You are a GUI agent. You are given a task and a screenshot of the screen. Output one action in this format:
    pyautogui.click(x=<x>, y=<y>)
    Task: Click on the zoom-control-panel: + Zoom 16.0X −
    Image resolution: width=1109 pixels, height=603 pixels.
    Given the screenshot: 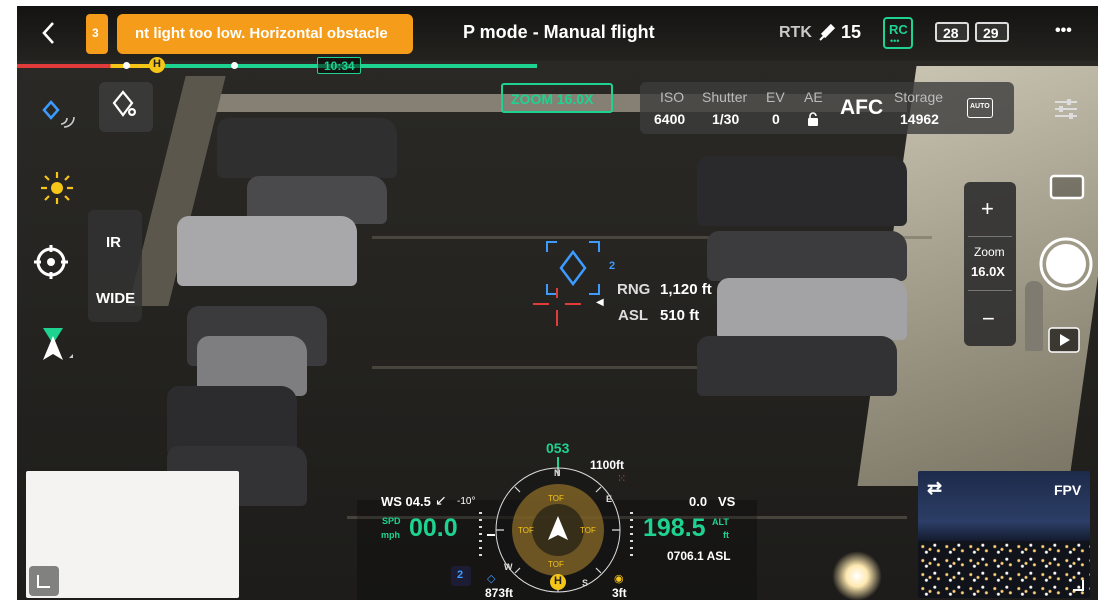 What is the action you would take?
    pyautogui.click(x=990, y=264)
    